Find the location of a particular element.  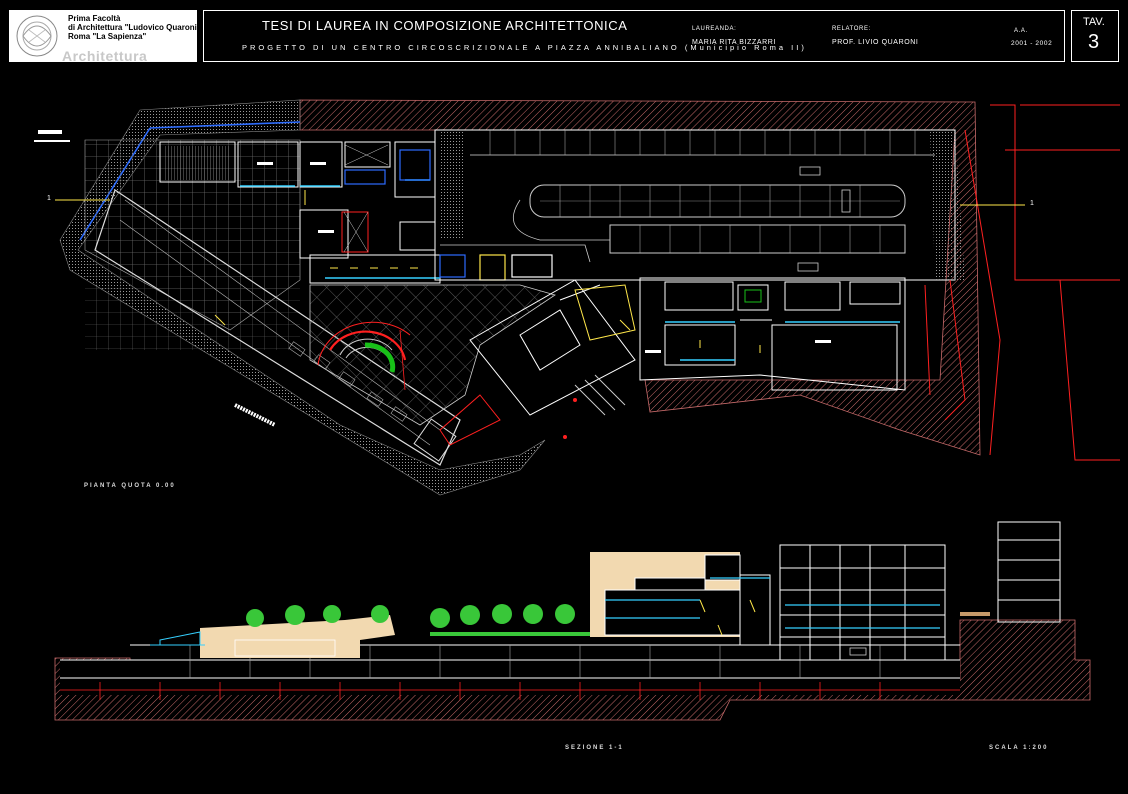

laureanda-label: LAUREANDA: is located at coordinates (714, 29).